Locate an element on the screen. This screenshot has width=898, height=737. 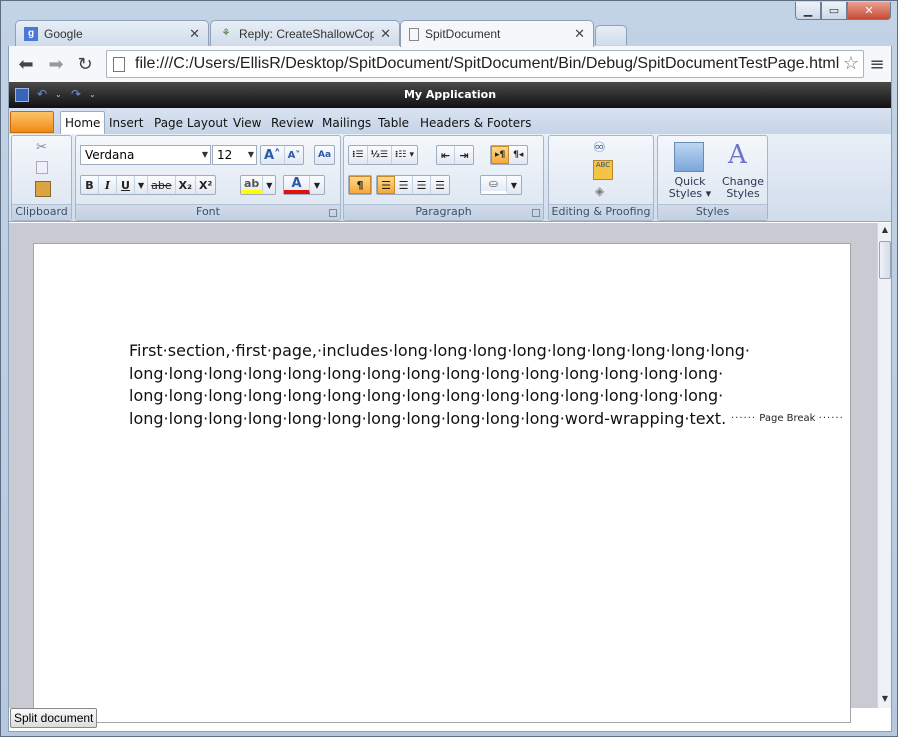
tab-insert: Insert is located at coordinates (126, 122).